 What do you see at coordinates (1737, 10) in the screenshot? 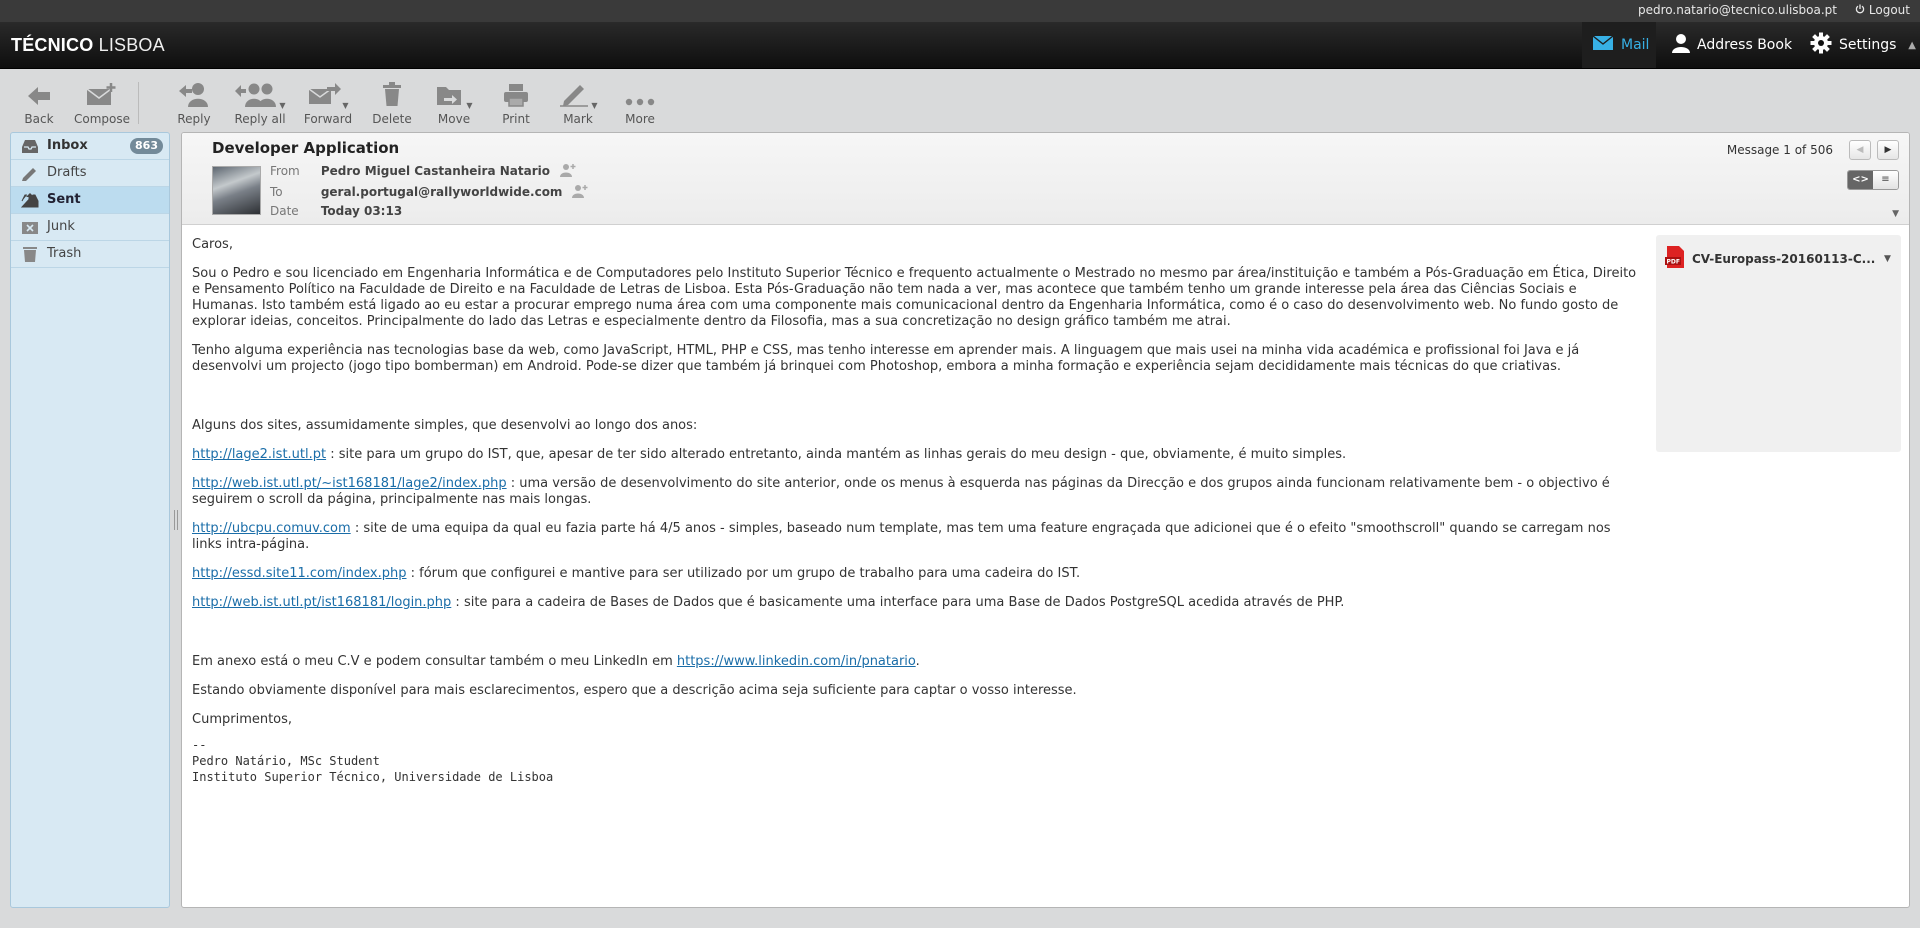
I see `user-email: pedro.natario@tecnico.ulisboa.pt` at bounding box center [1737, 10].